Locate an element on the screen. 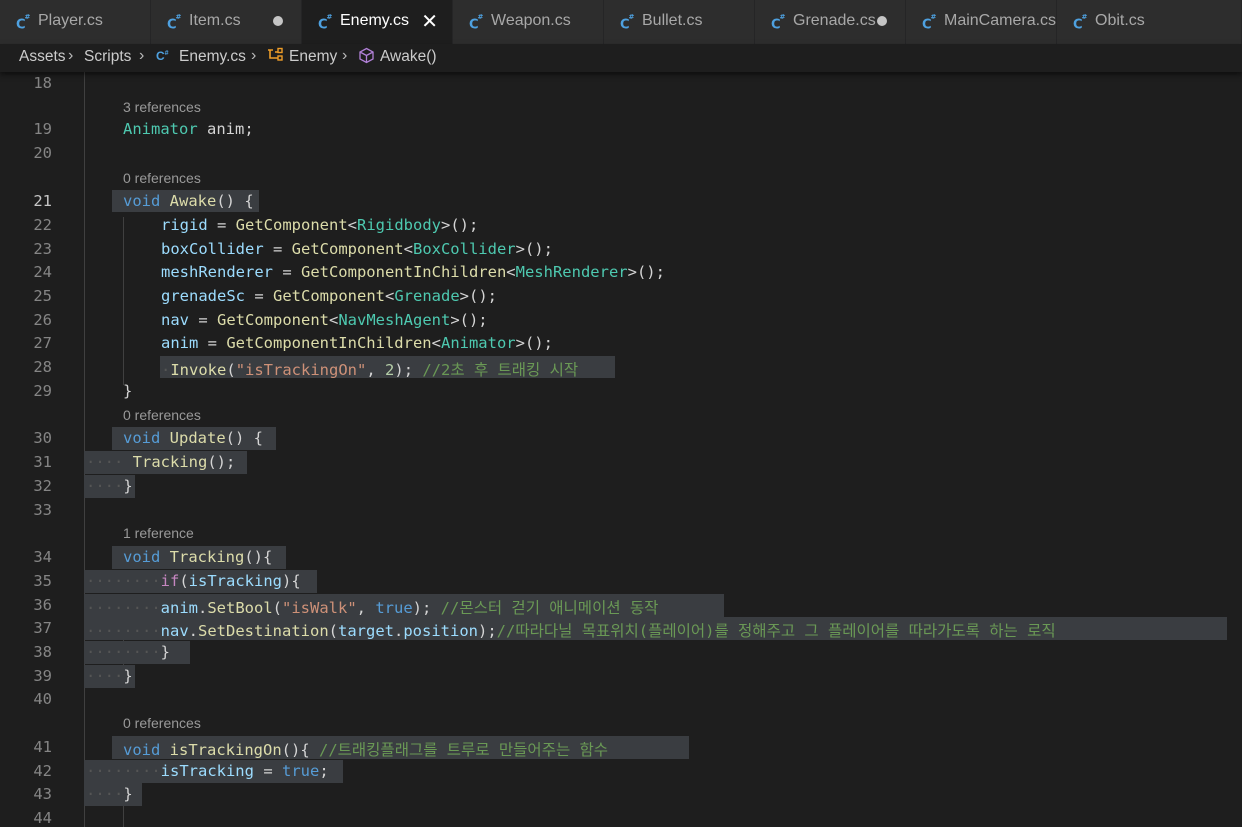 Image resolution: width=1242 pixels, height=827 pixels. tab-player-cs: C# Player.cs is located at coordinates (75, 22).